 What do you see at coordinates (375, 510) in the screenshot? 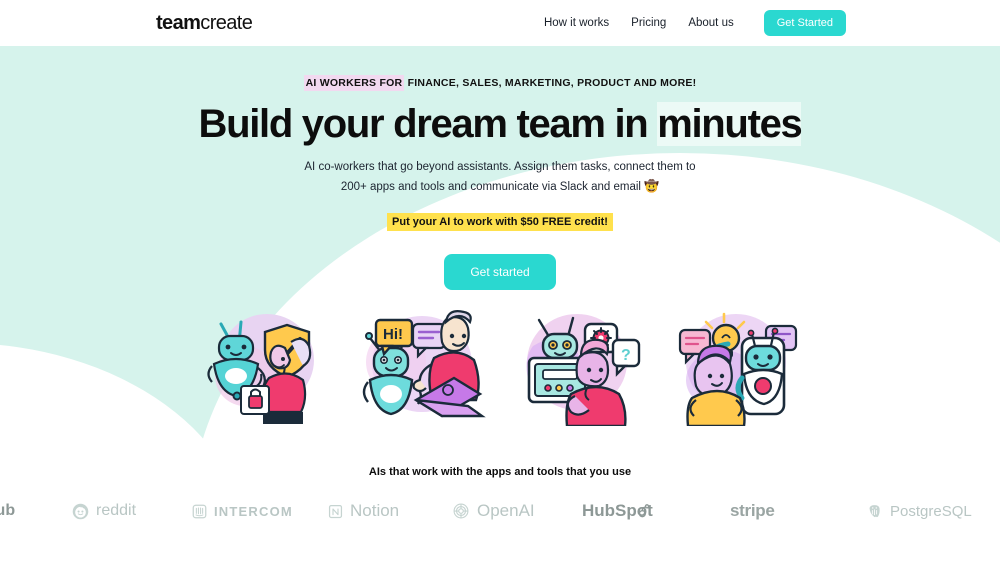
I see `logo-notion-label: Notion` at bounding box center [375, 510].